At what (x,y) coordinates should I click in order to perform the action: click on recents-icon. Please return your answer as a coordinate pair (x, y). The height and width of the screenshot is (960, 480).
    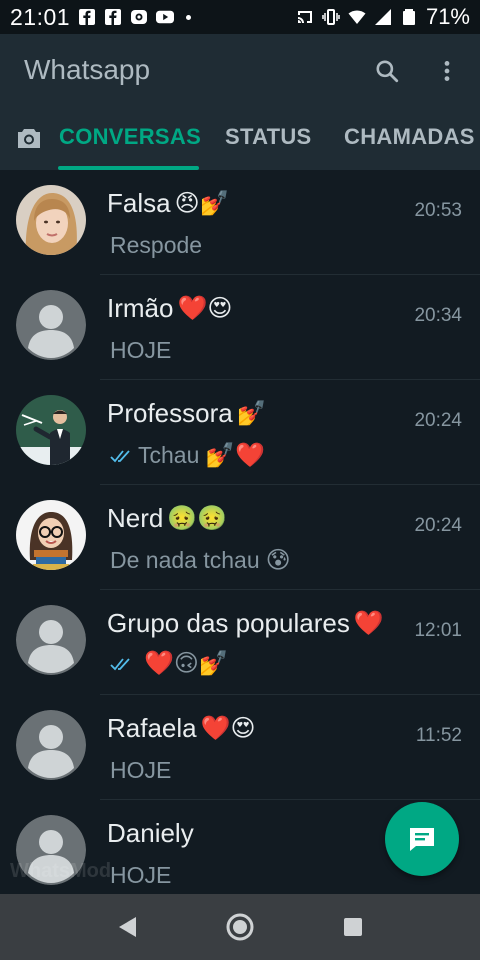
    Looking at the image, I should click on (353, 927).